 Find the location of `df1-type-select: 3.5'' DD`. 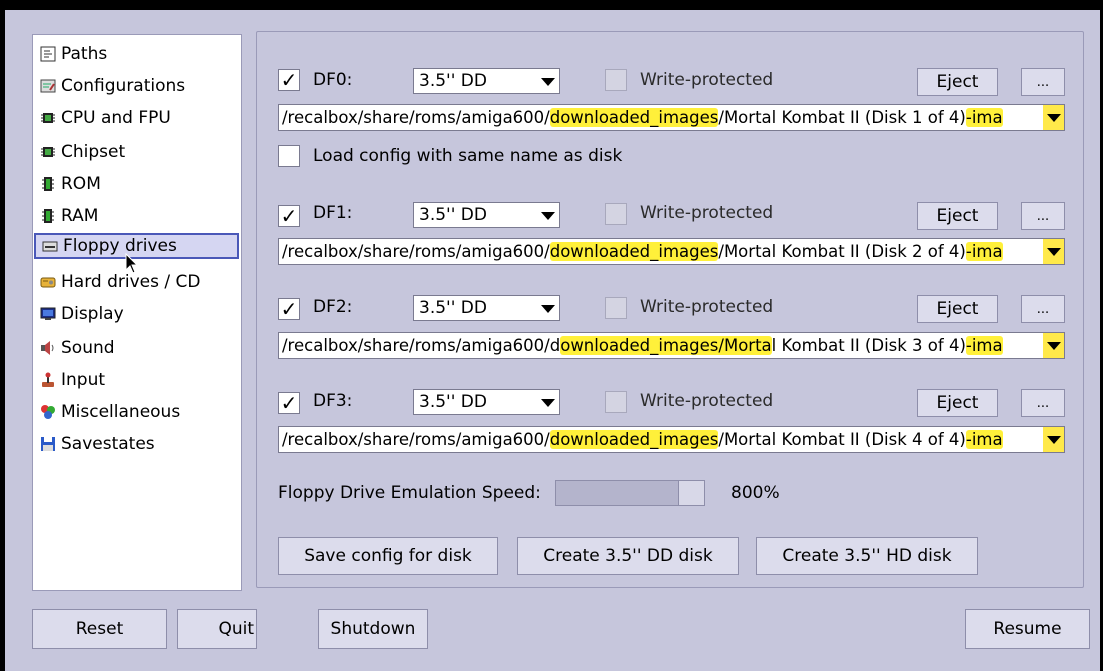

df1-type-select: 3.5'' DD is located at coordinates (486, 215).